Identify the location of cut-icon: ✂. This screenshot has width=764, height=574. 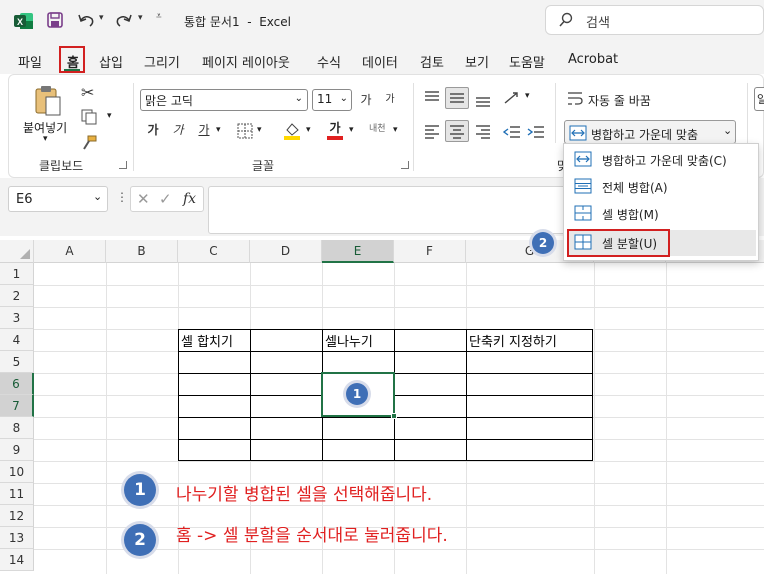
(87, 92).